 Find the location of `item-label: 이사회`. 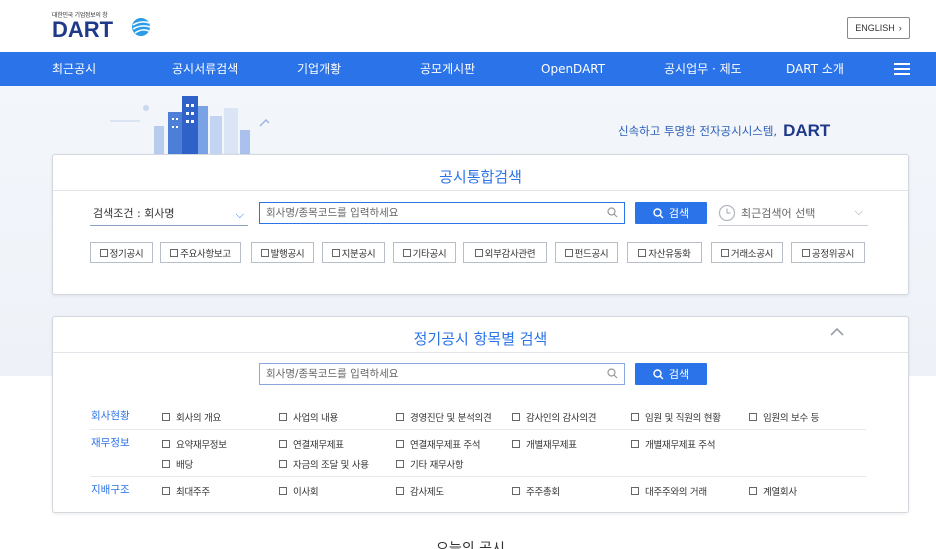

item-label: 이사회 is located at coordinates (306, 492).